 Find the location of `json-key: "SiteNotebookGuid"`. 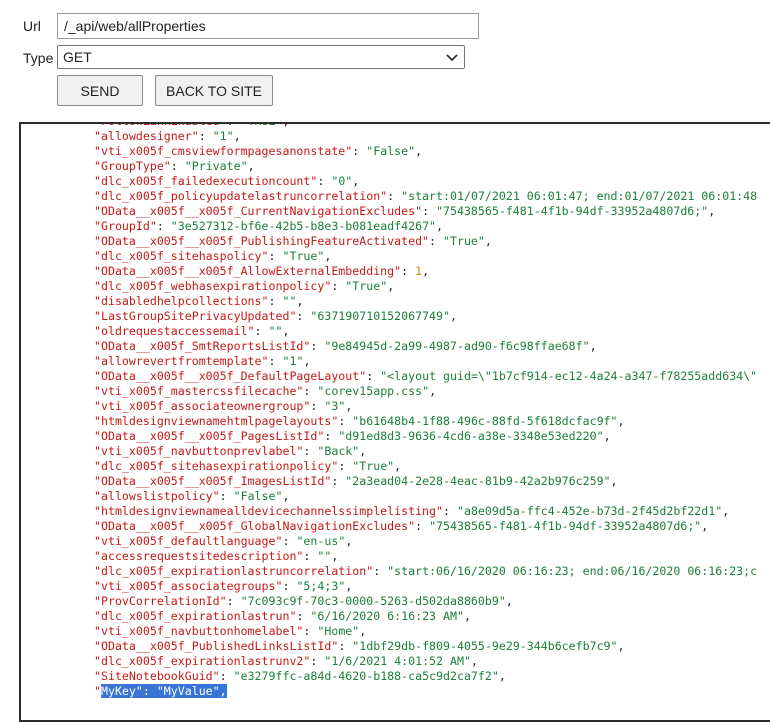

json-key: "SiteNotebookGuid" is located at coordinates (157, 676).